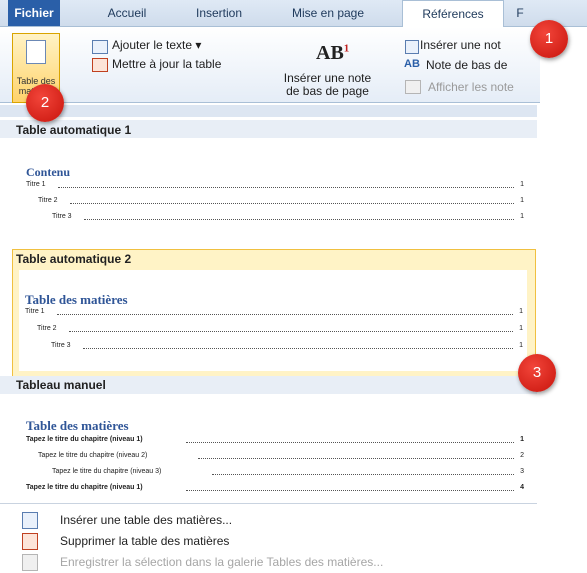 The image size is (587, 573). What do you see at coordinates (281, 455) in the screenshot?
I see `toc-line: Tapez le titre du chapitre (niveau 2) 2` at bounding box center [281, 455].